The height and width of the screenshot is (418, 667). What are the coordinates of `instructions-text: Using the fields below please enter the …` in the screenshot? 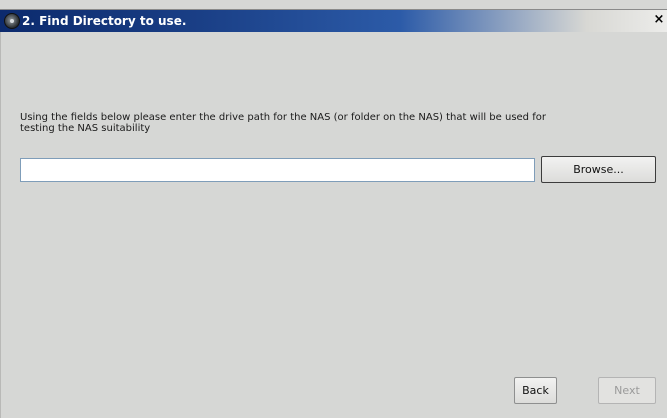 It's located at (283, 123).